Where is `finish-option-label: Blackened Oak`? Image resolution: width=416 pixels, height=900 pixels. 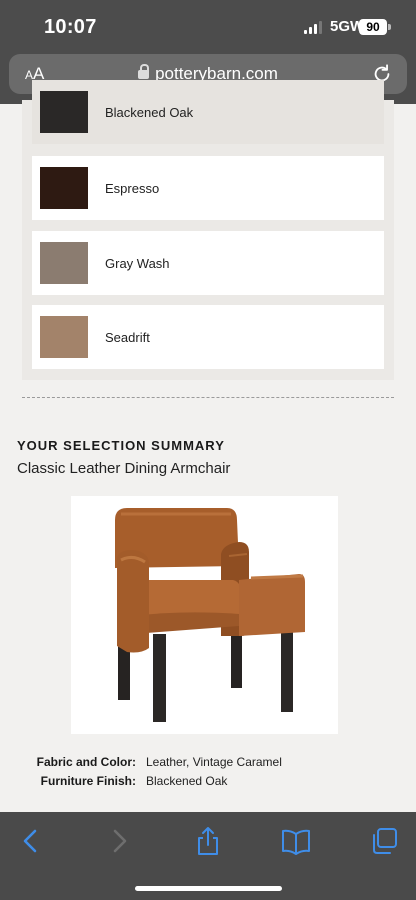 finish-option-label: Blackened Oak is located at coordinates (149, 112).